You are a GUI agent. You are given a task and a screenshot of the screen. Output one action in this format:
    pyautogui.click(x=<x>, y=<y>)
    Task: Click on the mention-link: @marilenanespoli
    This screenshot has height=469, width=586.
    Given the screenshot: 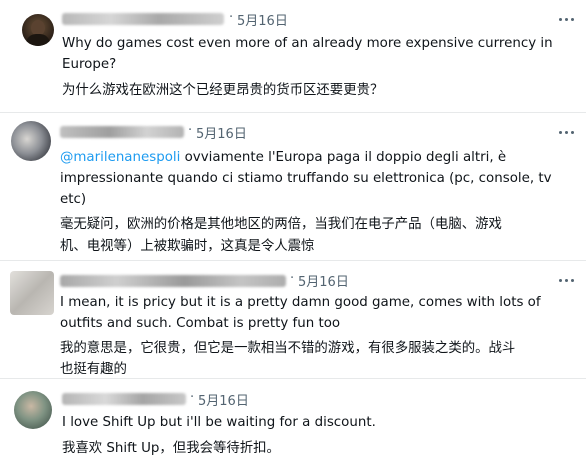 What is the action you would take?
    pyautogui.click(x=120, y=157)
    